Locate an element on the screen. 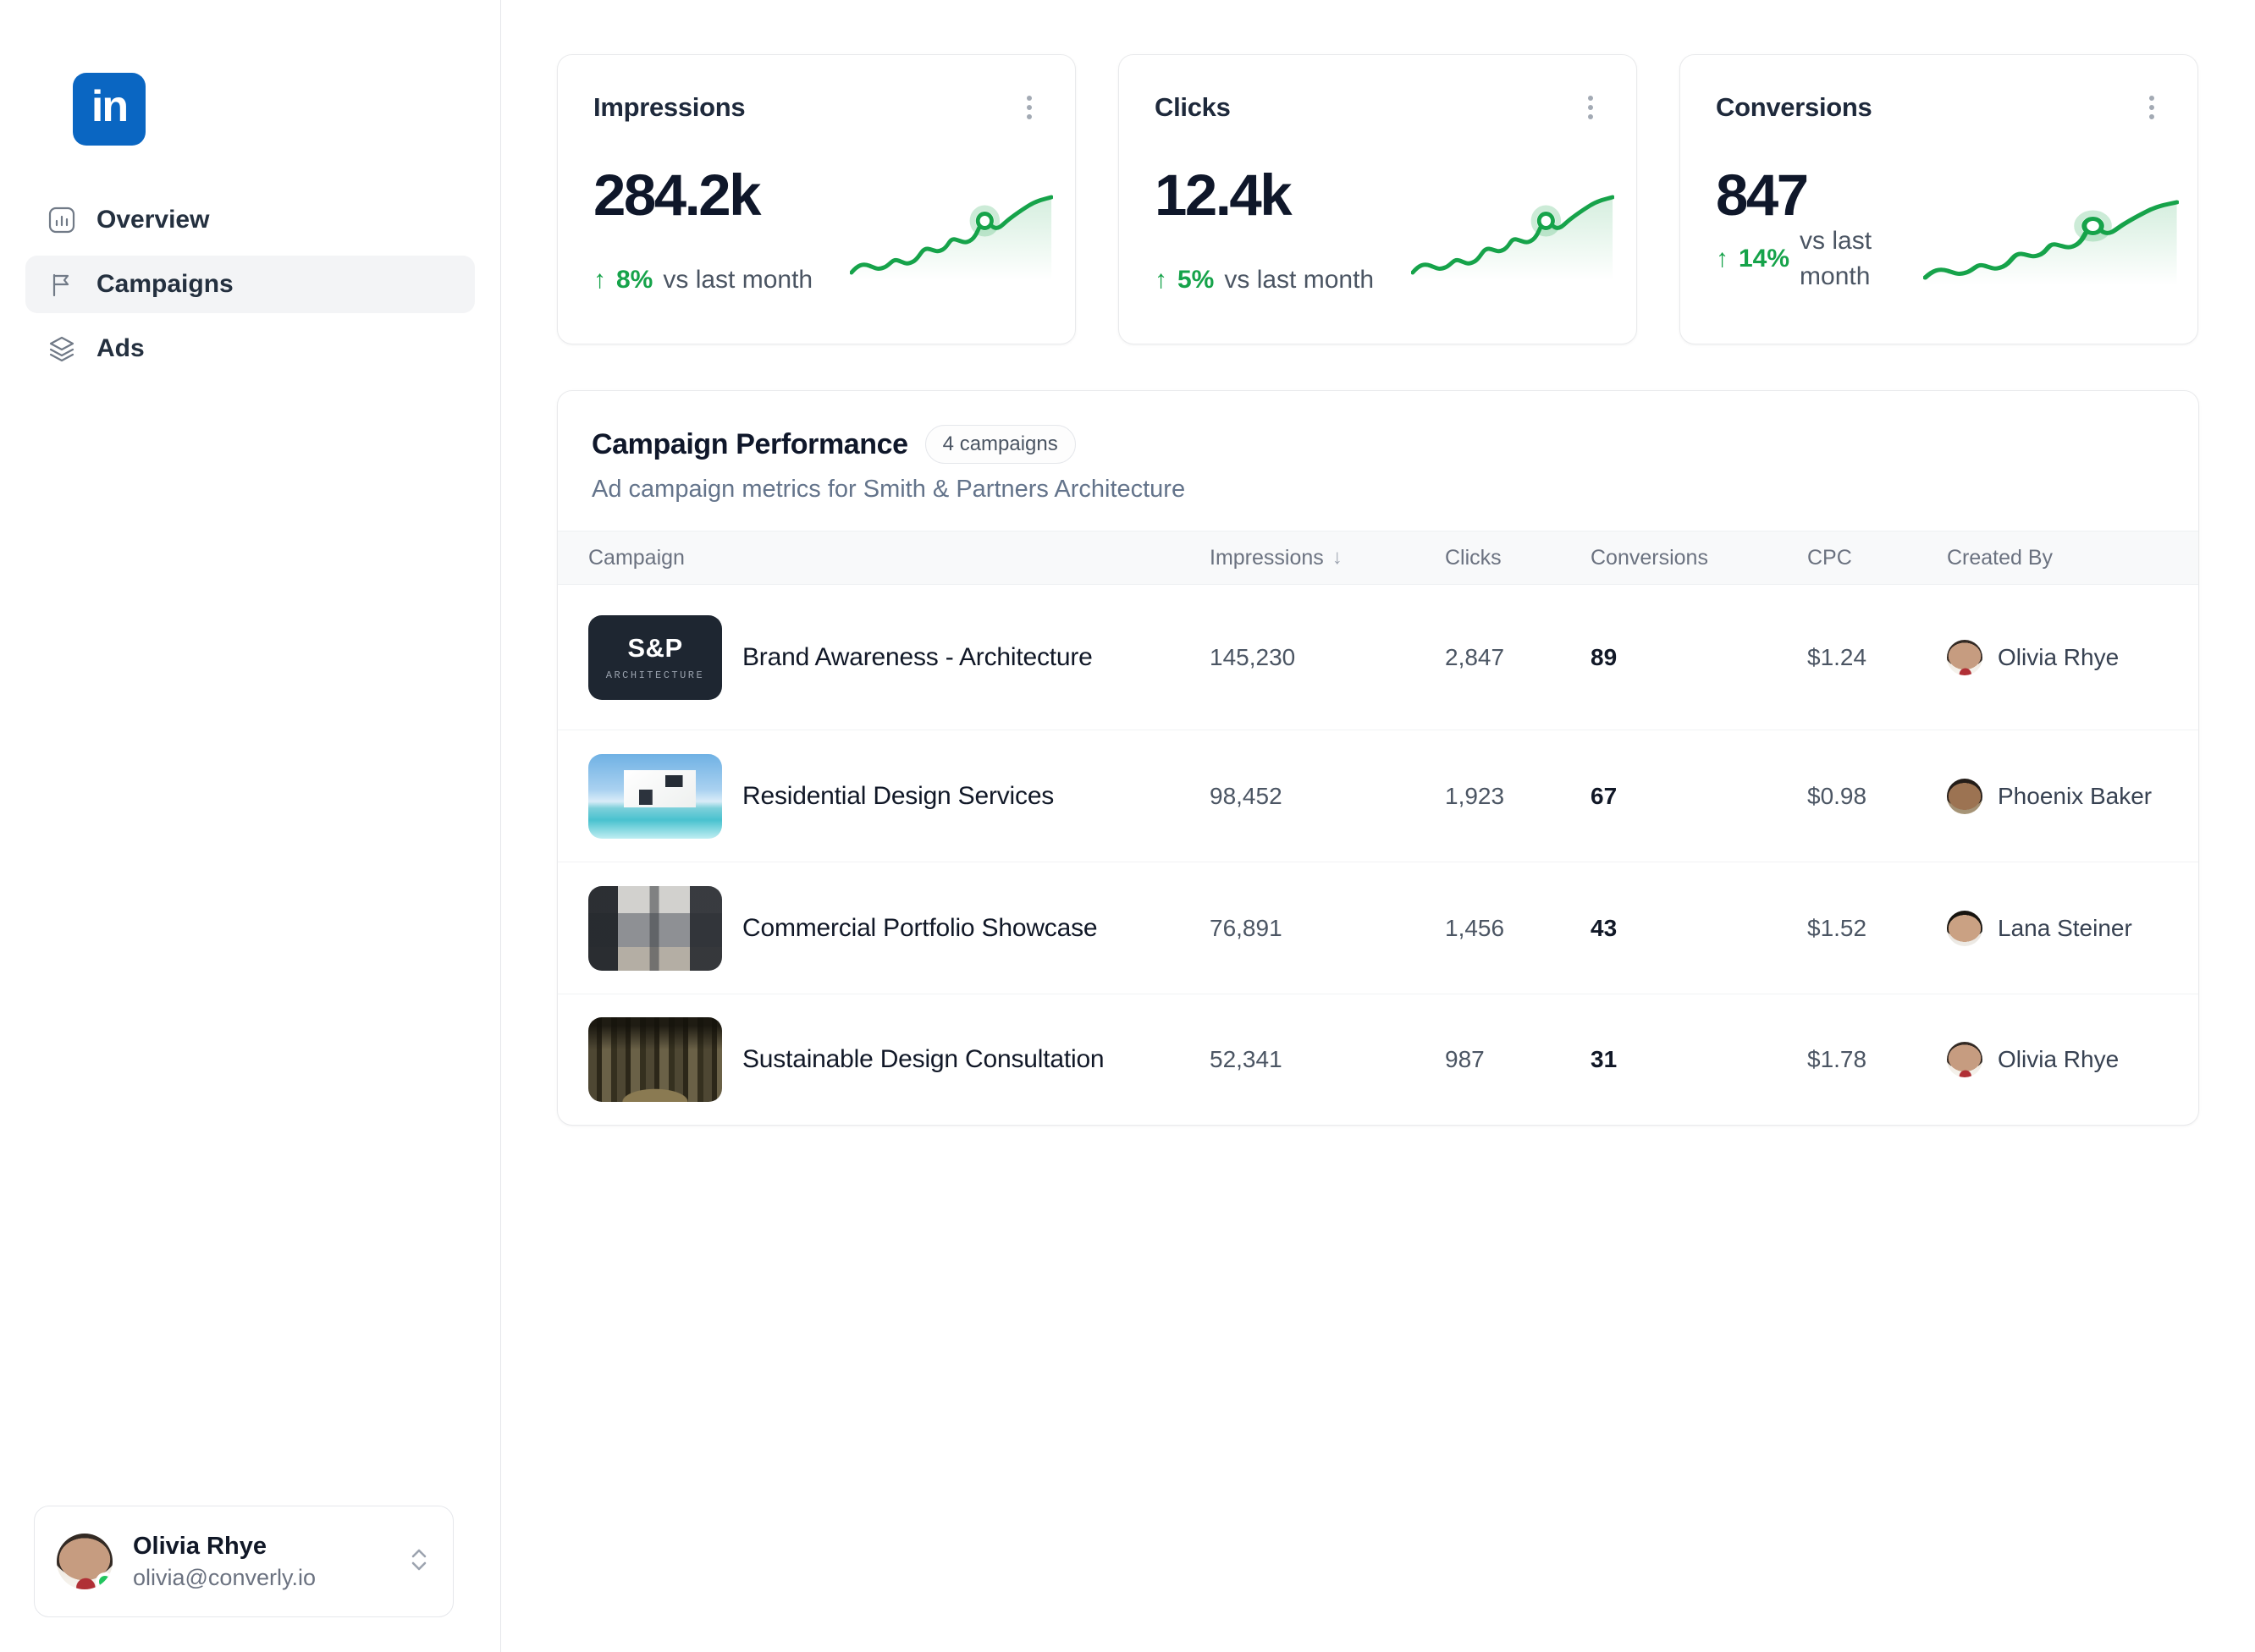 The height and width of the screenshot is (1652, 2255). sidebar-item-label: Campaigns is located at coordinates (165, 284).